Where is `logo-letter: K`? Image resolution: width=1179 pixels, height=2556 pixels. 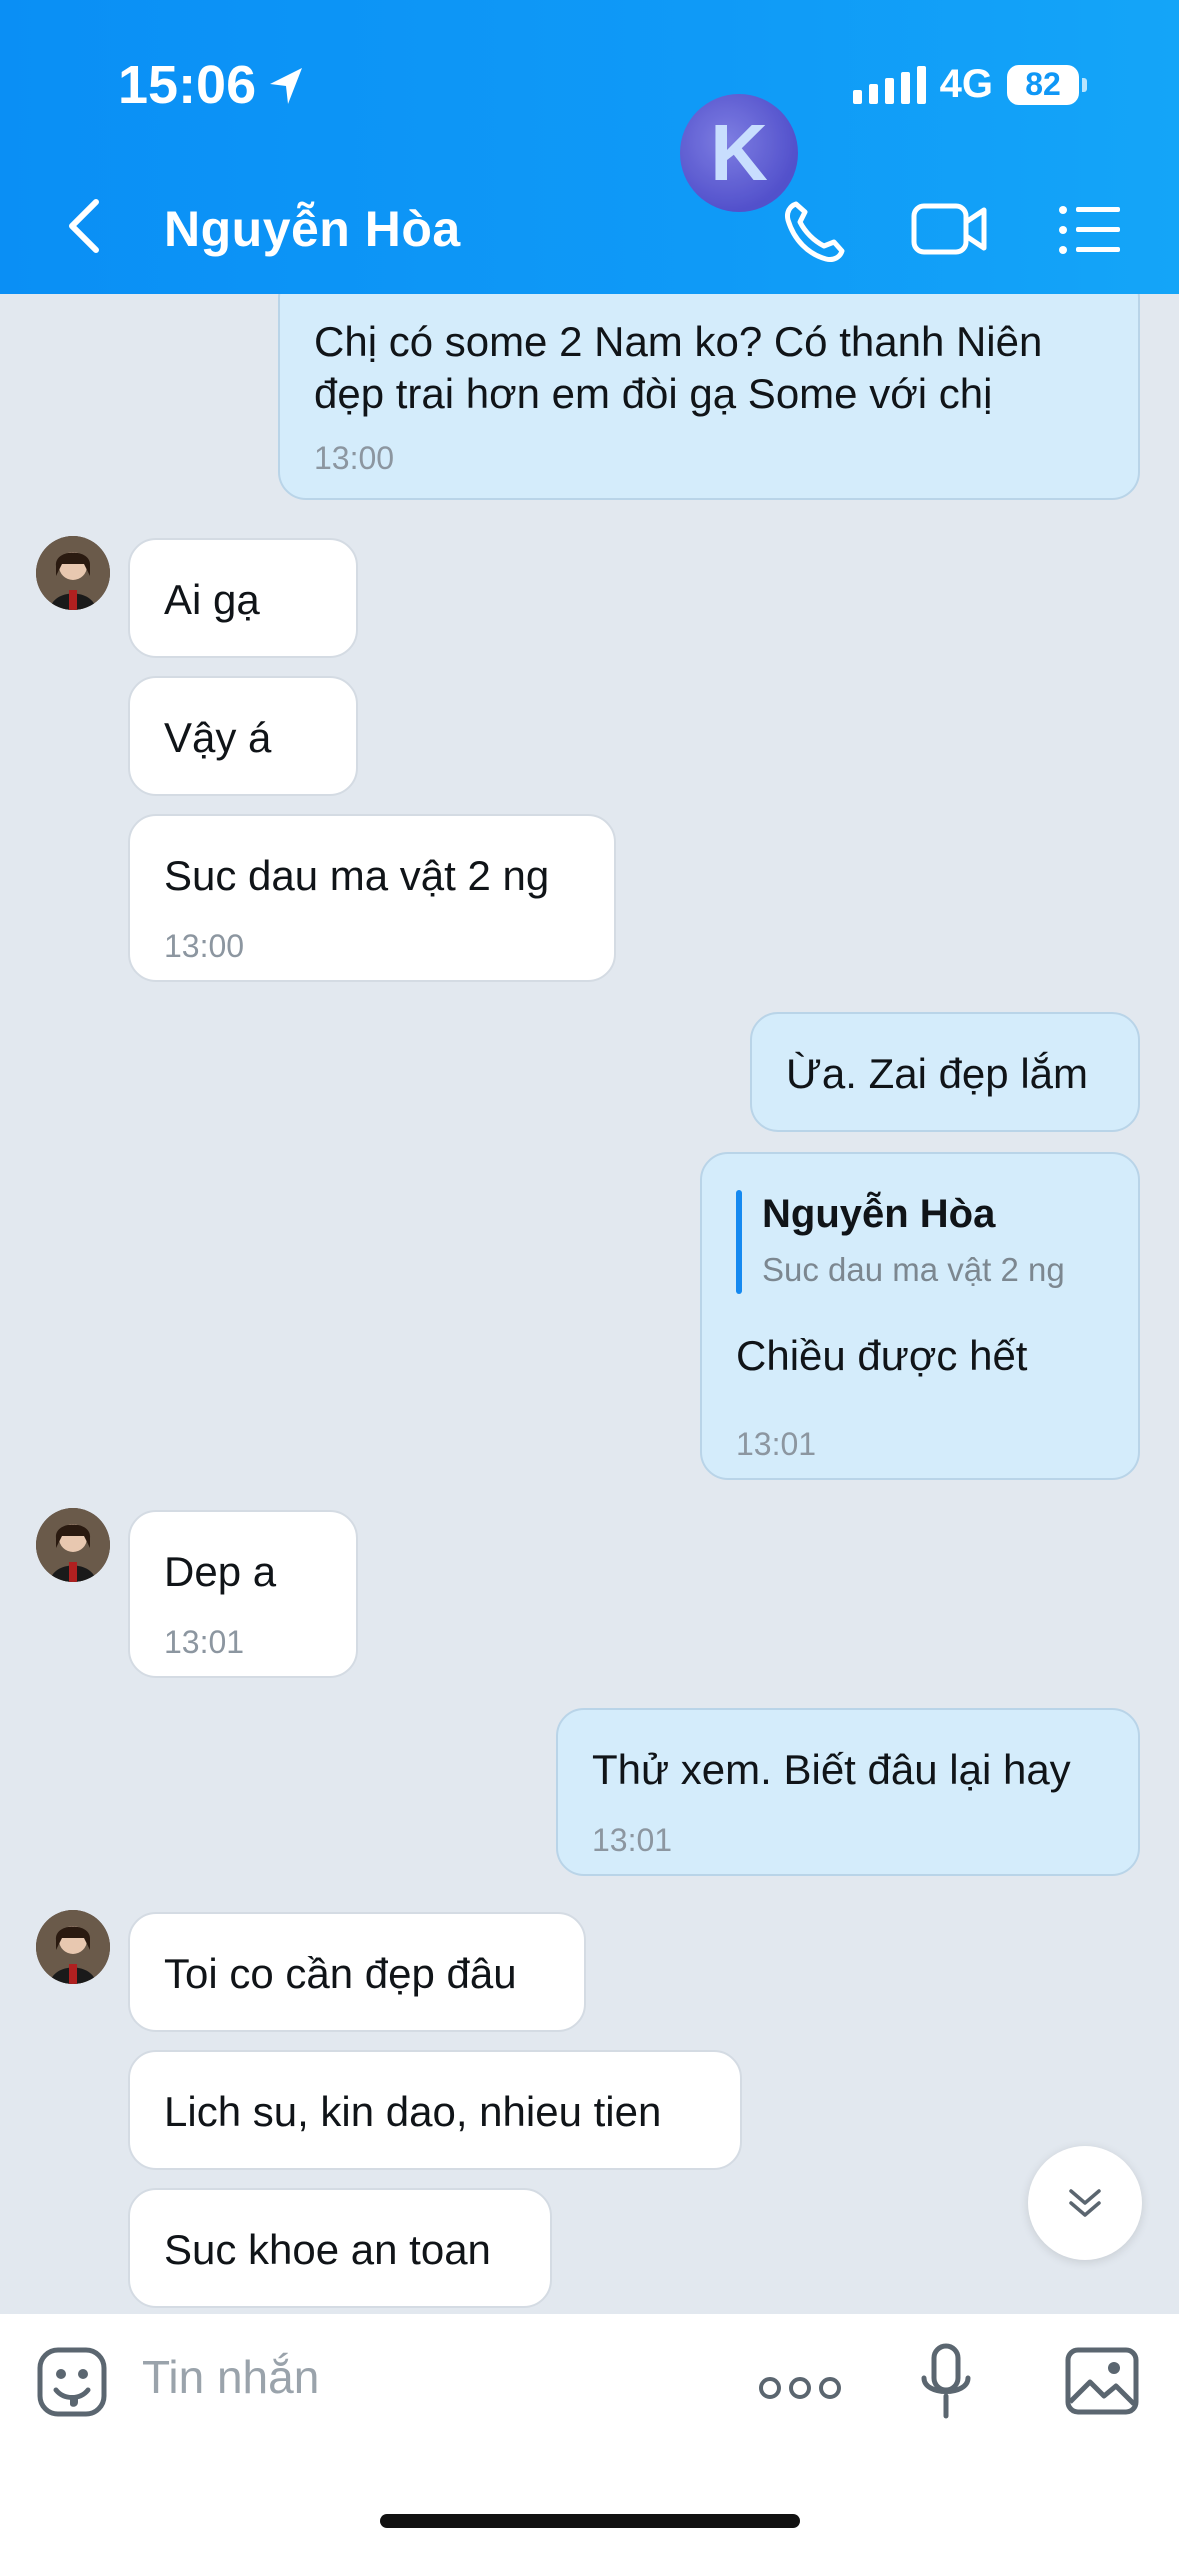 logo-letter: K is located at coordinates (739, 152).